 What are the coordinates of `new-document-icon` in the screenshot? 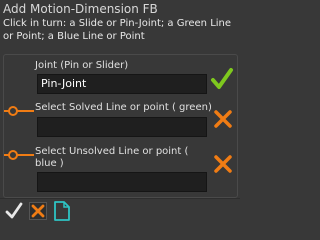 It's located at (62, 211).